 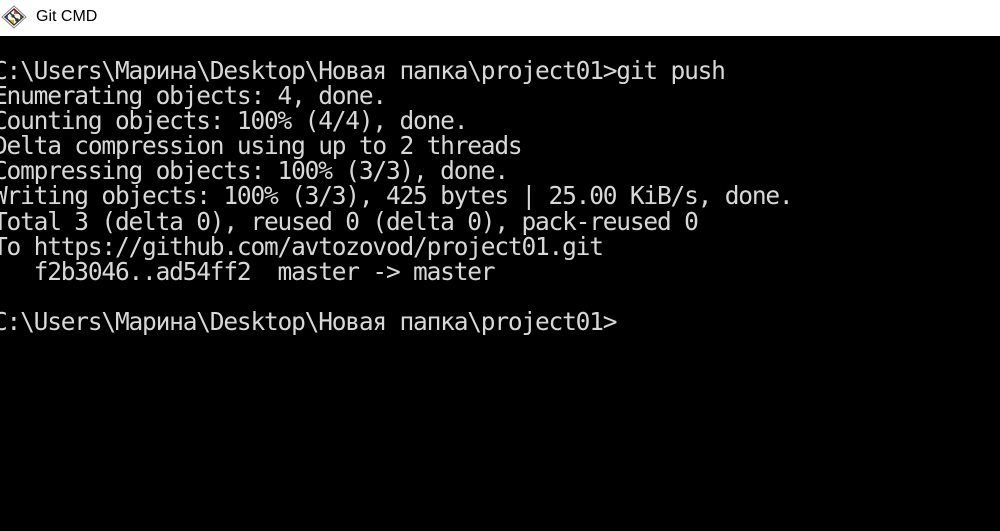 I want to click on console-line: Delta compression using up to 2 threads, so click(x=261, y=146).